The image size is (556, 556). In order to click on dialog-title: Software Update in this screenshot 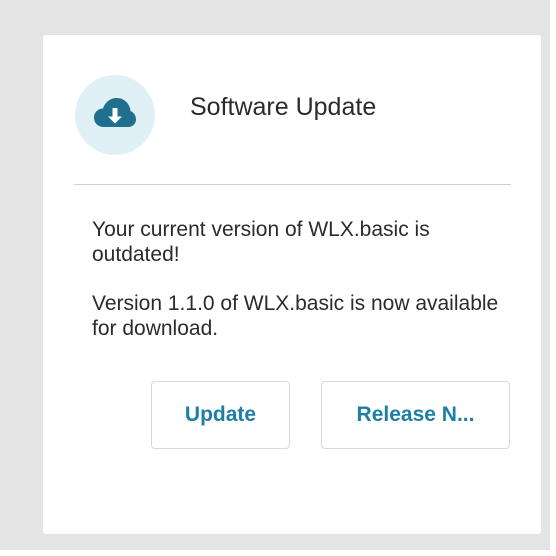, I will do `click(283, 107)`.